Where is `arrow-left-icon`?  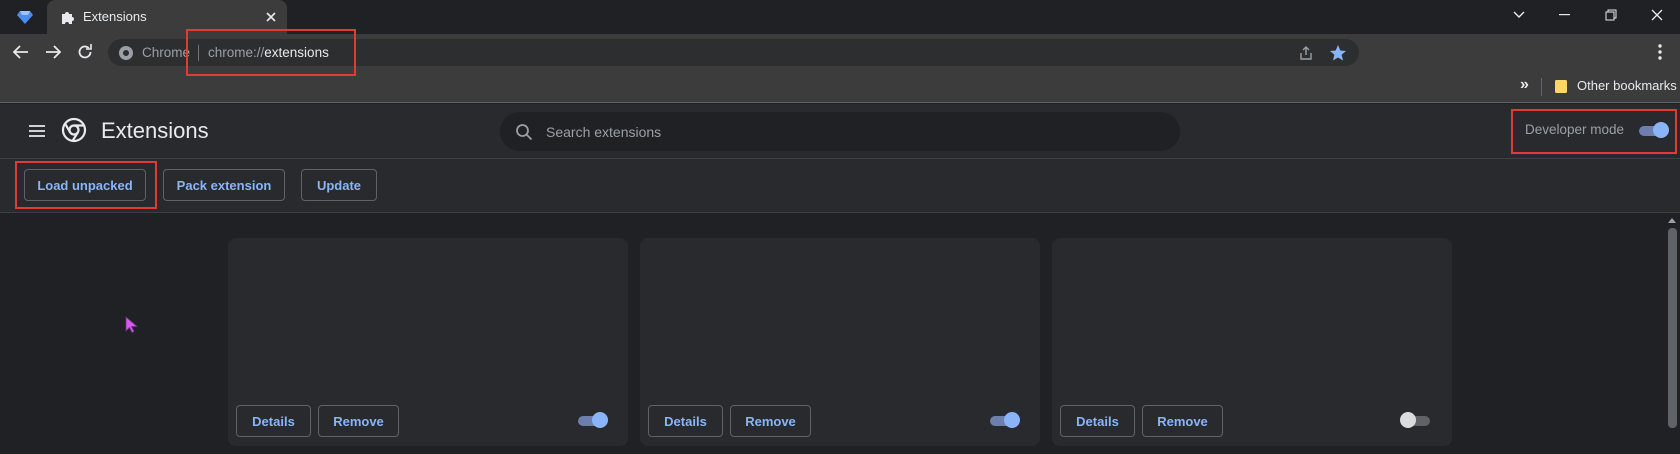 arrow-left-icon is located at coordinates (21, 52).